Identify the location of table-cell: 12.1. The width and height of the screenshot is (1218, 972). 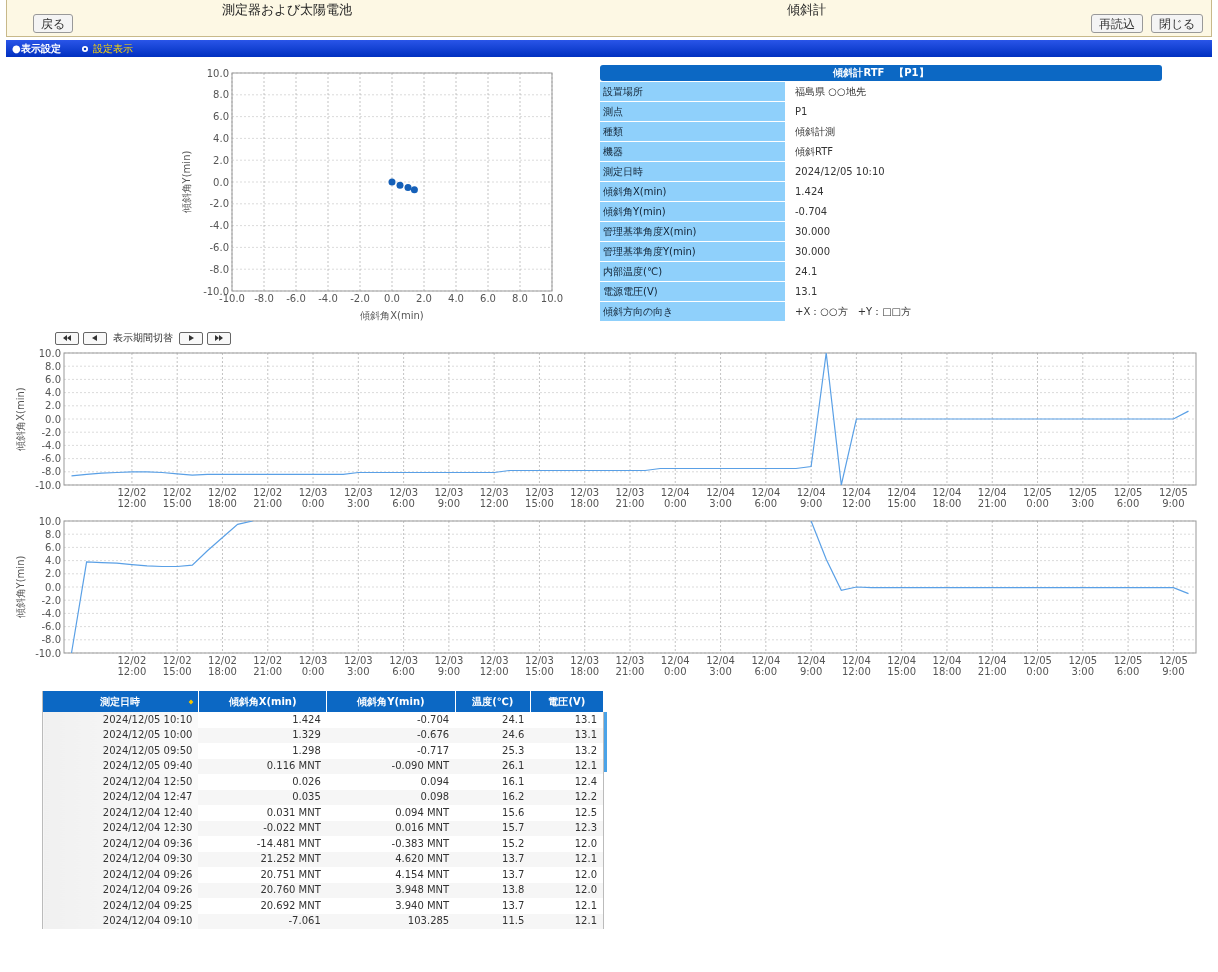
(567, 906).